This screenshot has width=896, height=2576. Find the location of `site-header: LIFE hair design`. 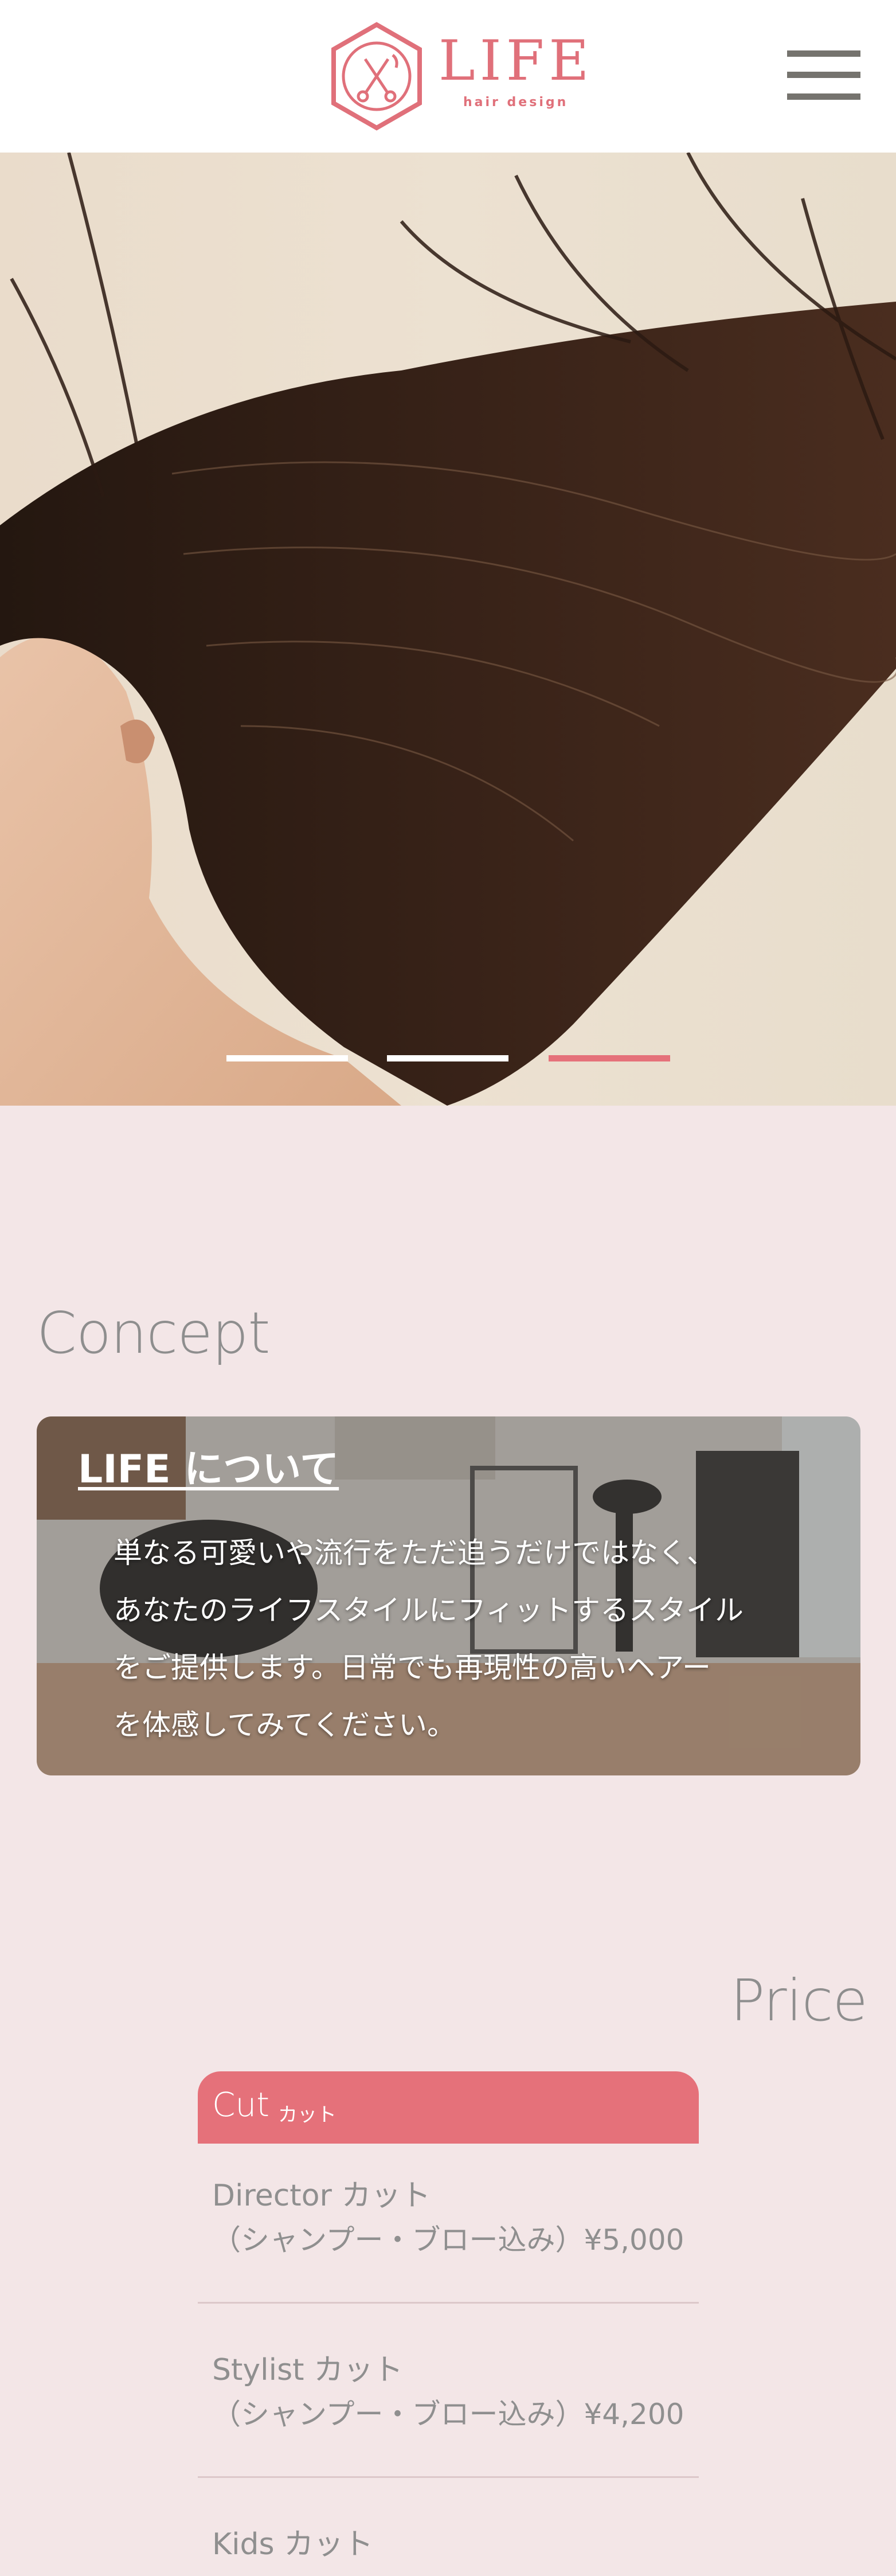

site-header: LIFE hair design is located at coordinates (448, 77).